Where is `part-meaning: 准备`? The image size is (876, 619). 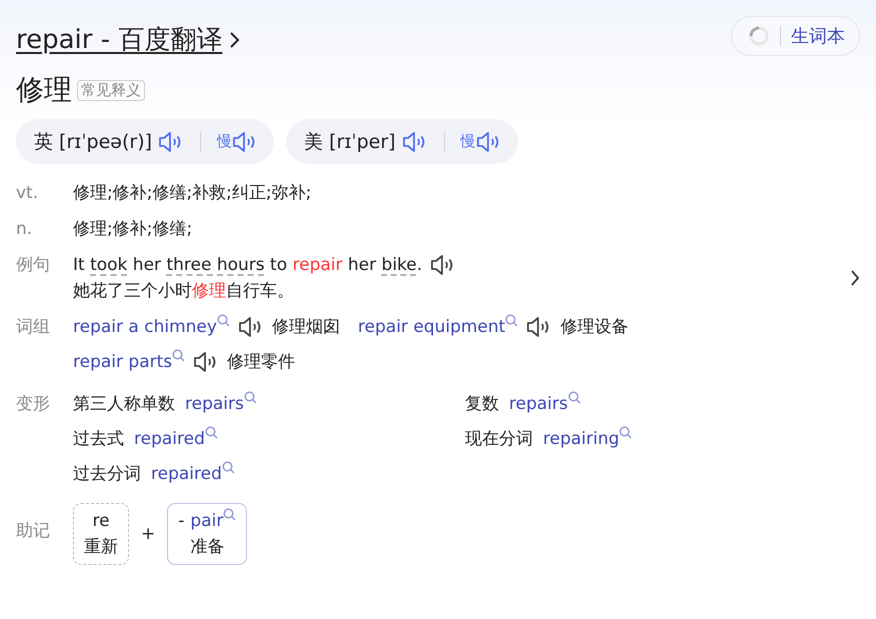 part-meaning: 准备 is located at coordinates (207, 547).